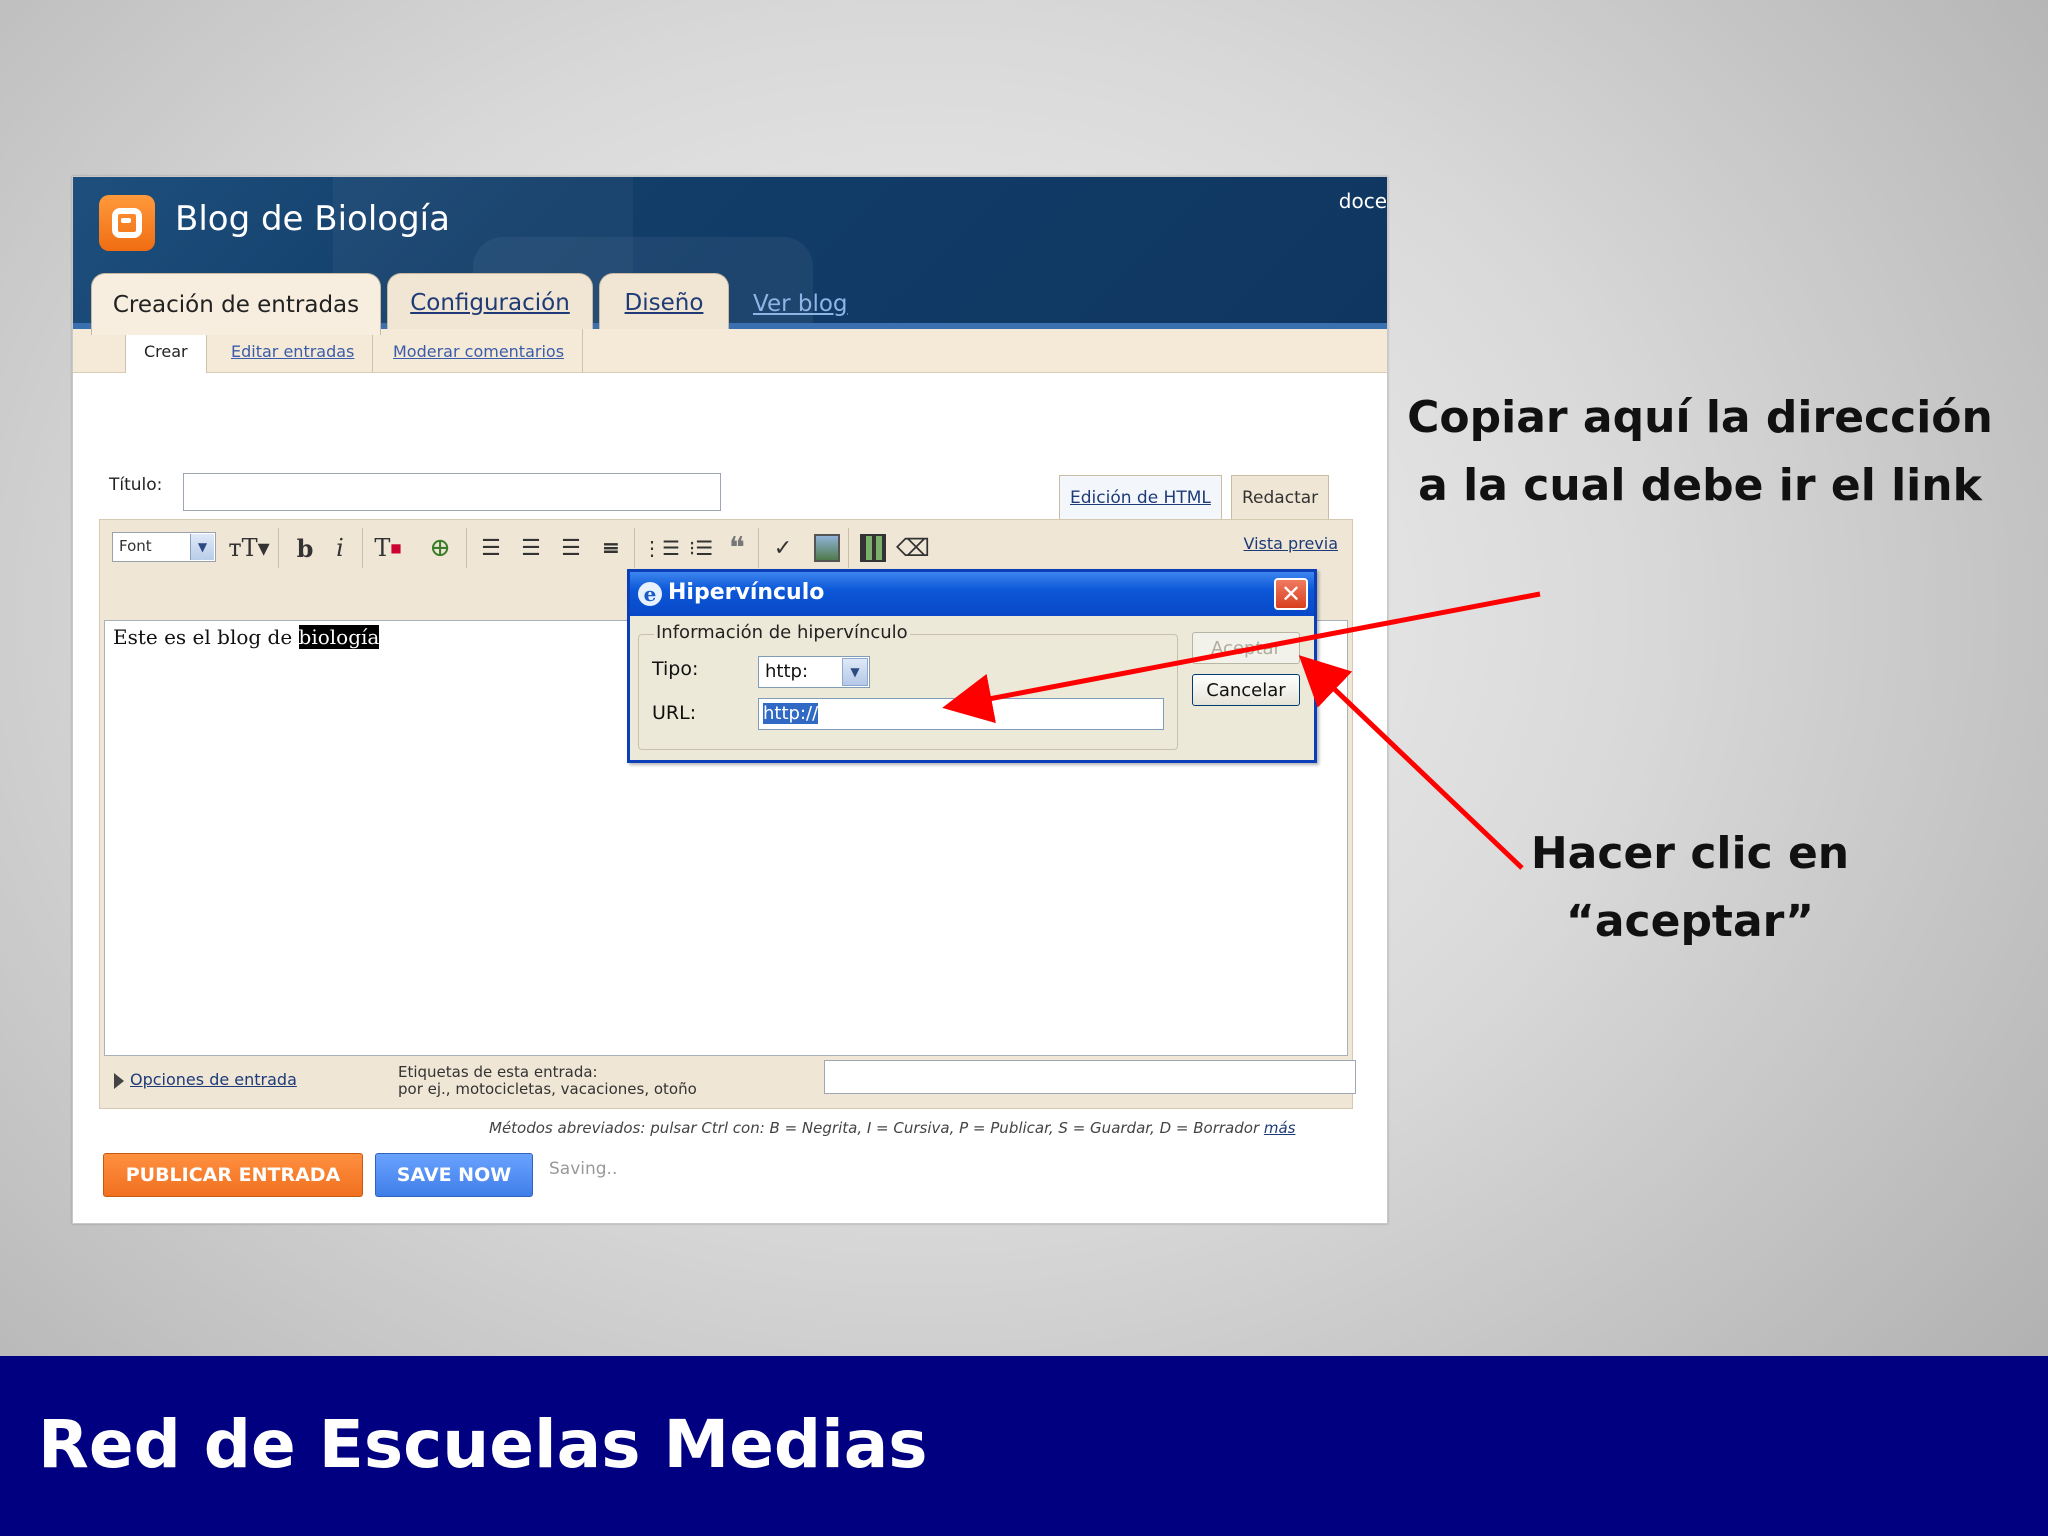 The width and height of the screenshot is (2048, 1536). I want to click on tab-redactar: Redactar, so click(1280, 497).